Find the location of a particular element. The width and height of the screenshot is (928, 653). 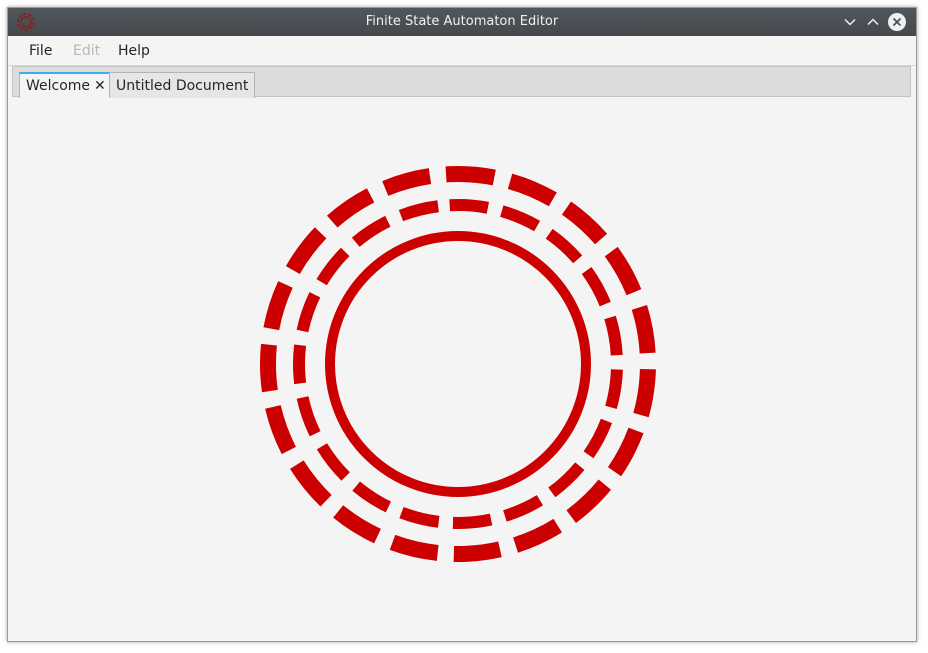

window-title: Finite State Automaton Editor is located at coordinates (462, 21).